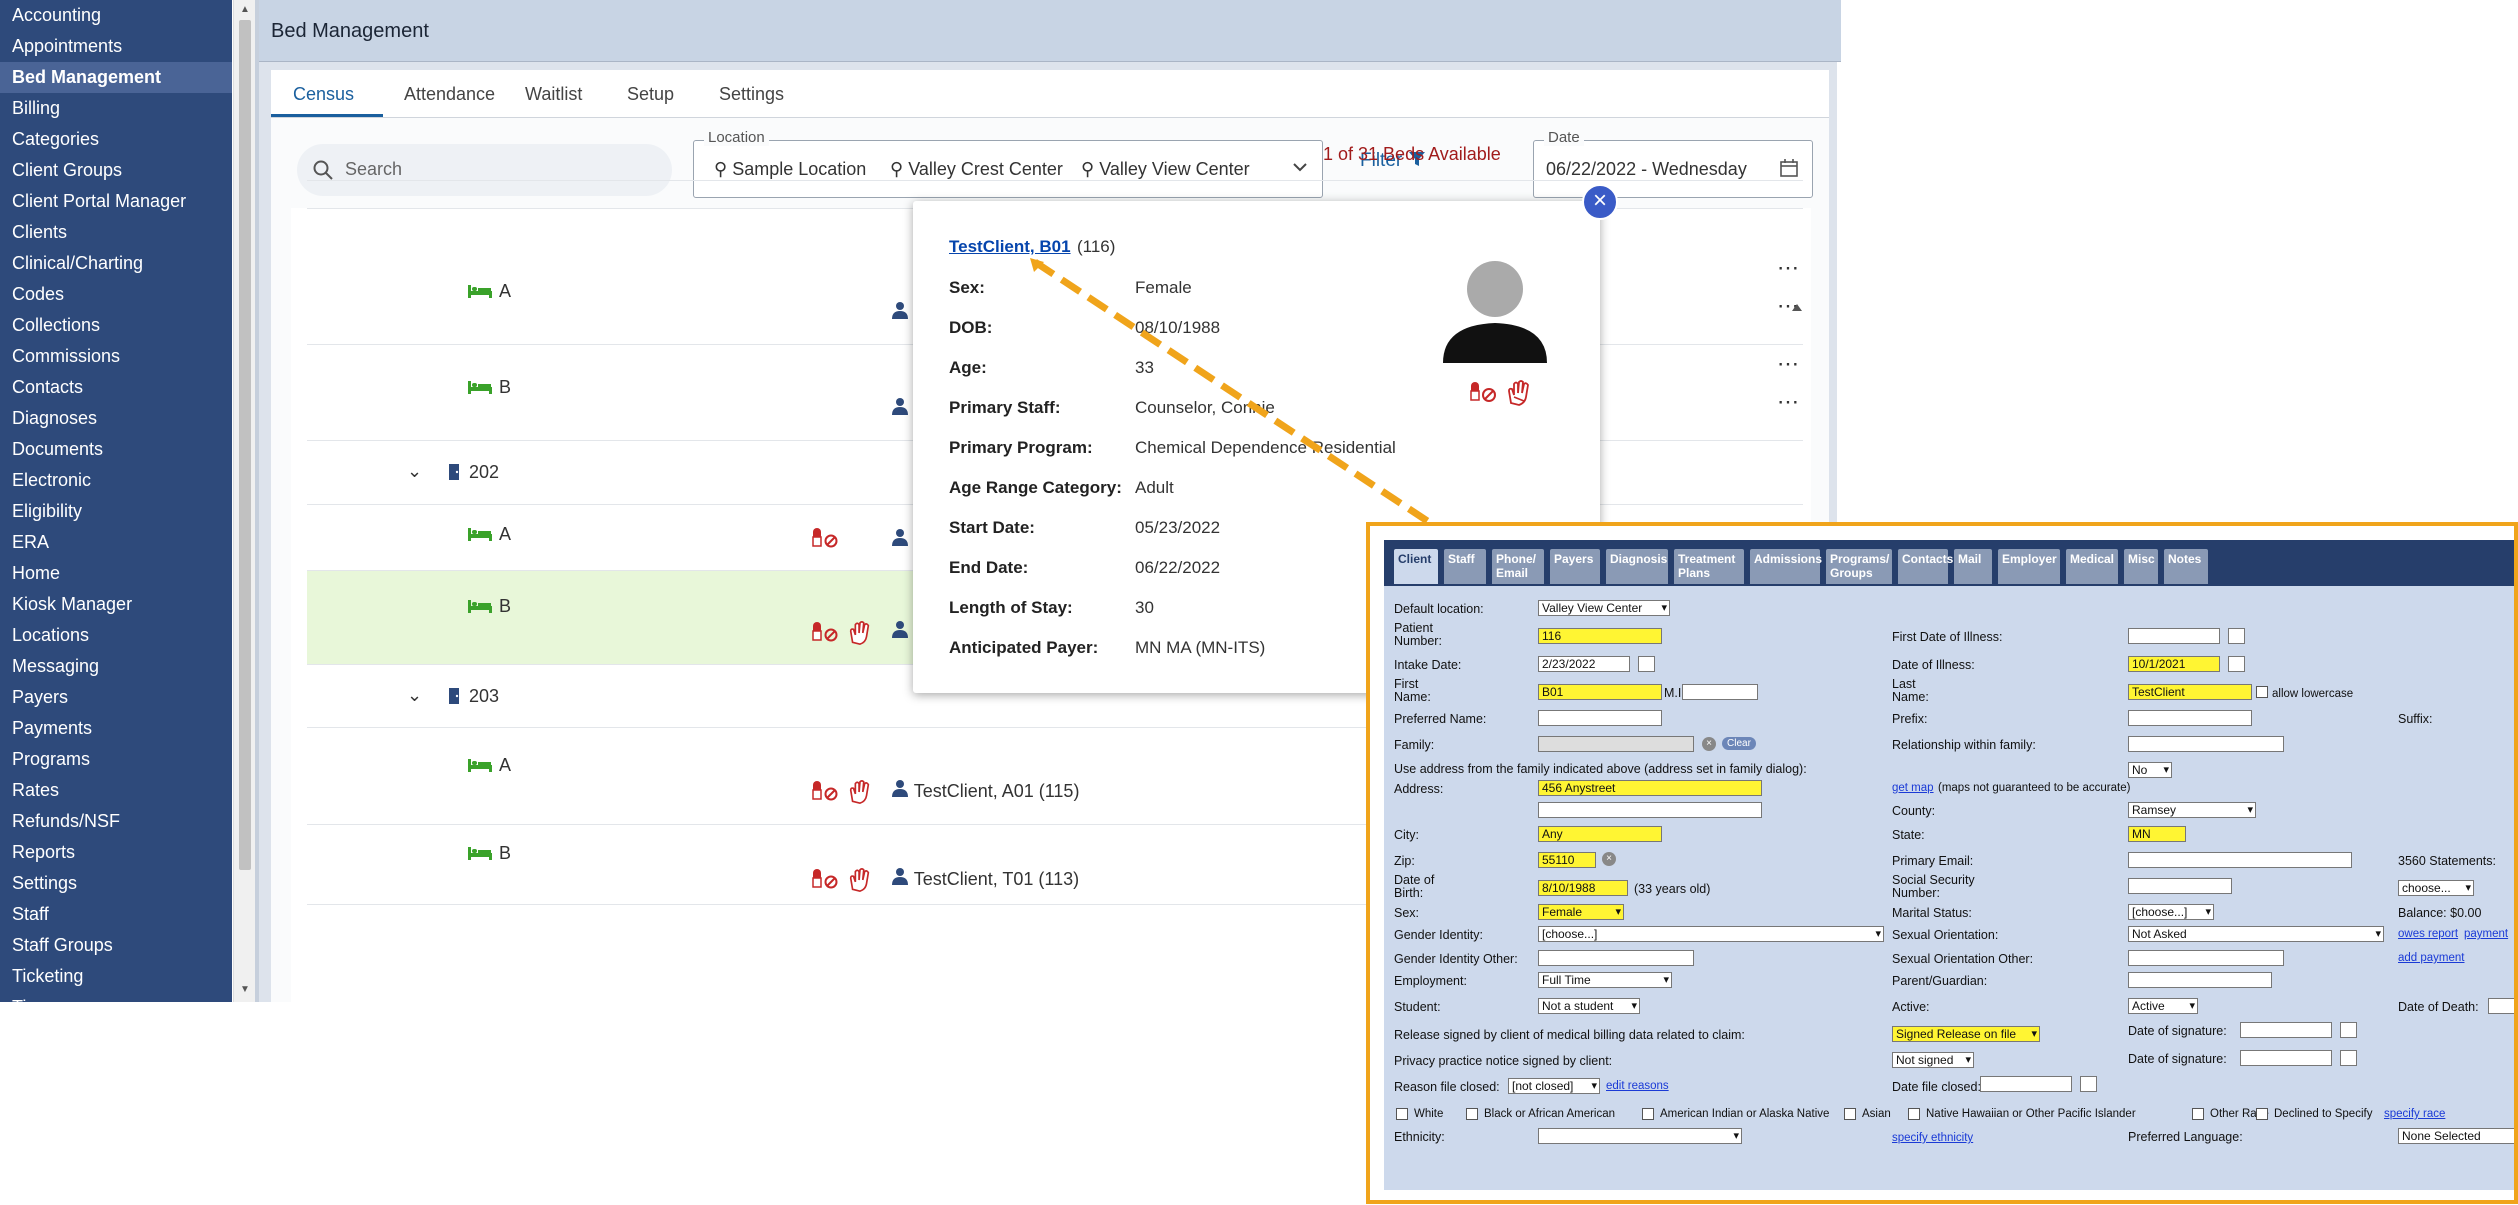 This screenshot has width=2518, height=1205. Describe the element at coordinates (1933, 1060) in the screenshot. I see `privacy-select: Not signed` at that location.